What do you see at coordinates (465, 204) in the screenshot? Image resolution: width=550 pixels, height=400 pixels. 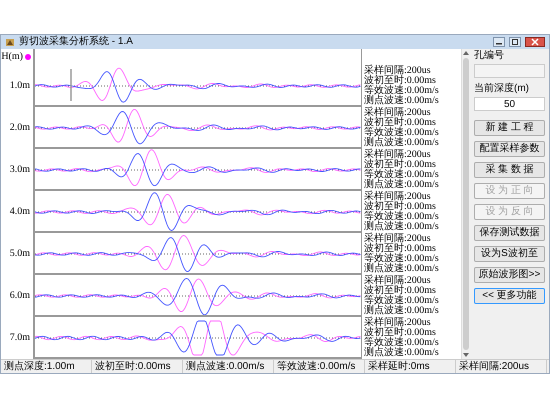 I see `scrollbar` at bounding box center [465, 204].